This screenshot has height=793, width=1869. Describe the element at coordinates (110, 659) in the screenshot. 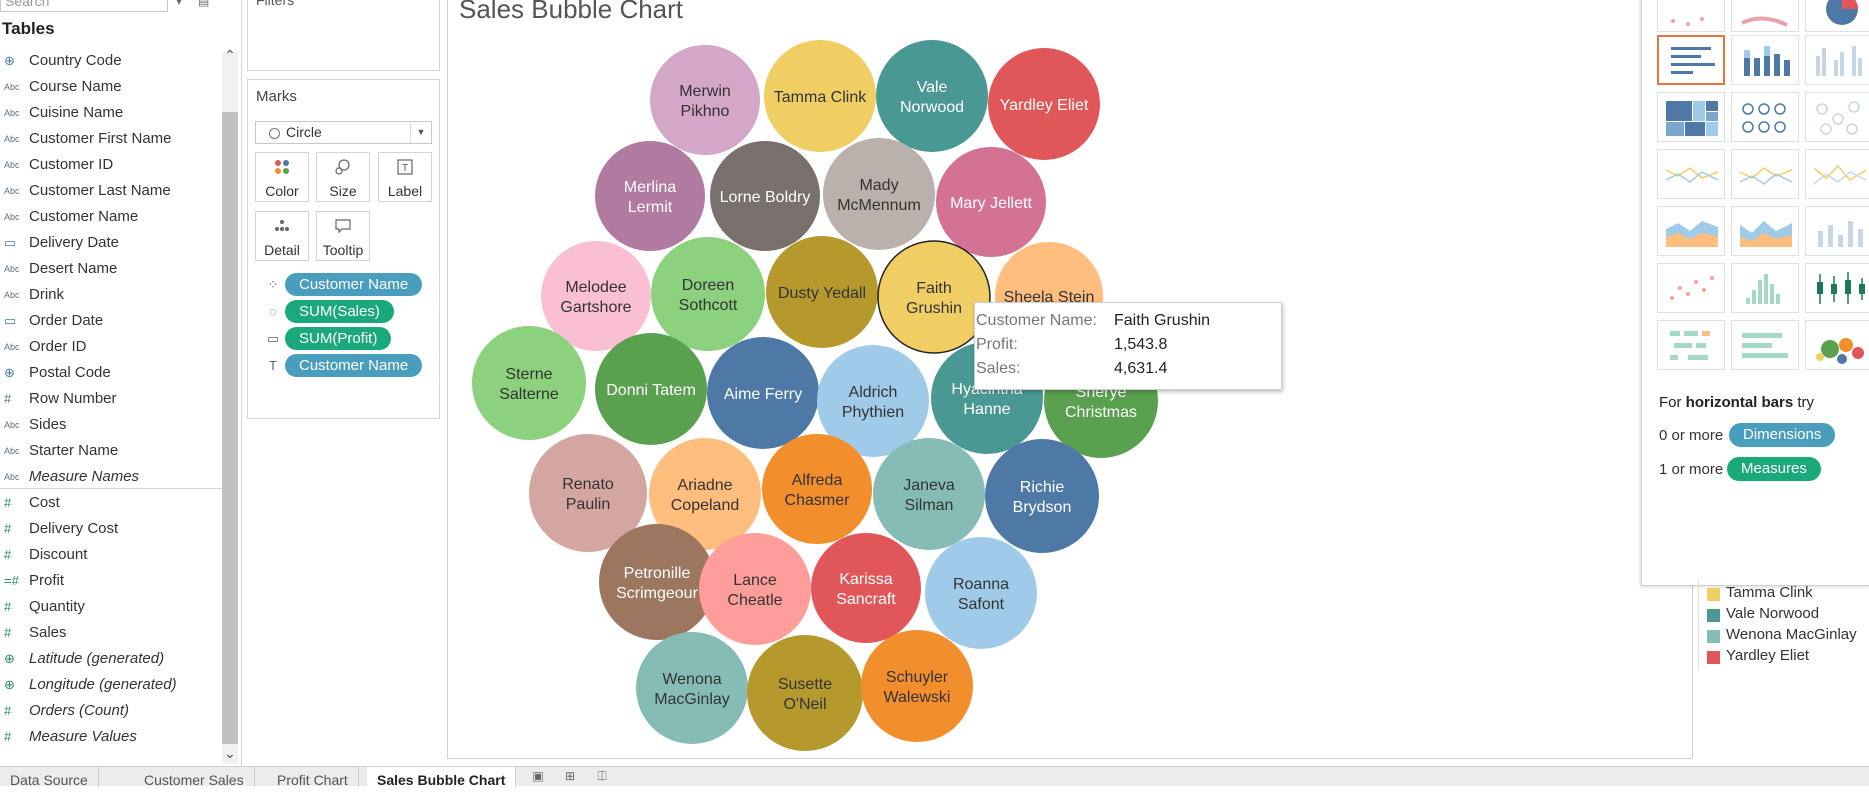

I see `field-latitude: ⊕ Latitude (generated)` at that location.